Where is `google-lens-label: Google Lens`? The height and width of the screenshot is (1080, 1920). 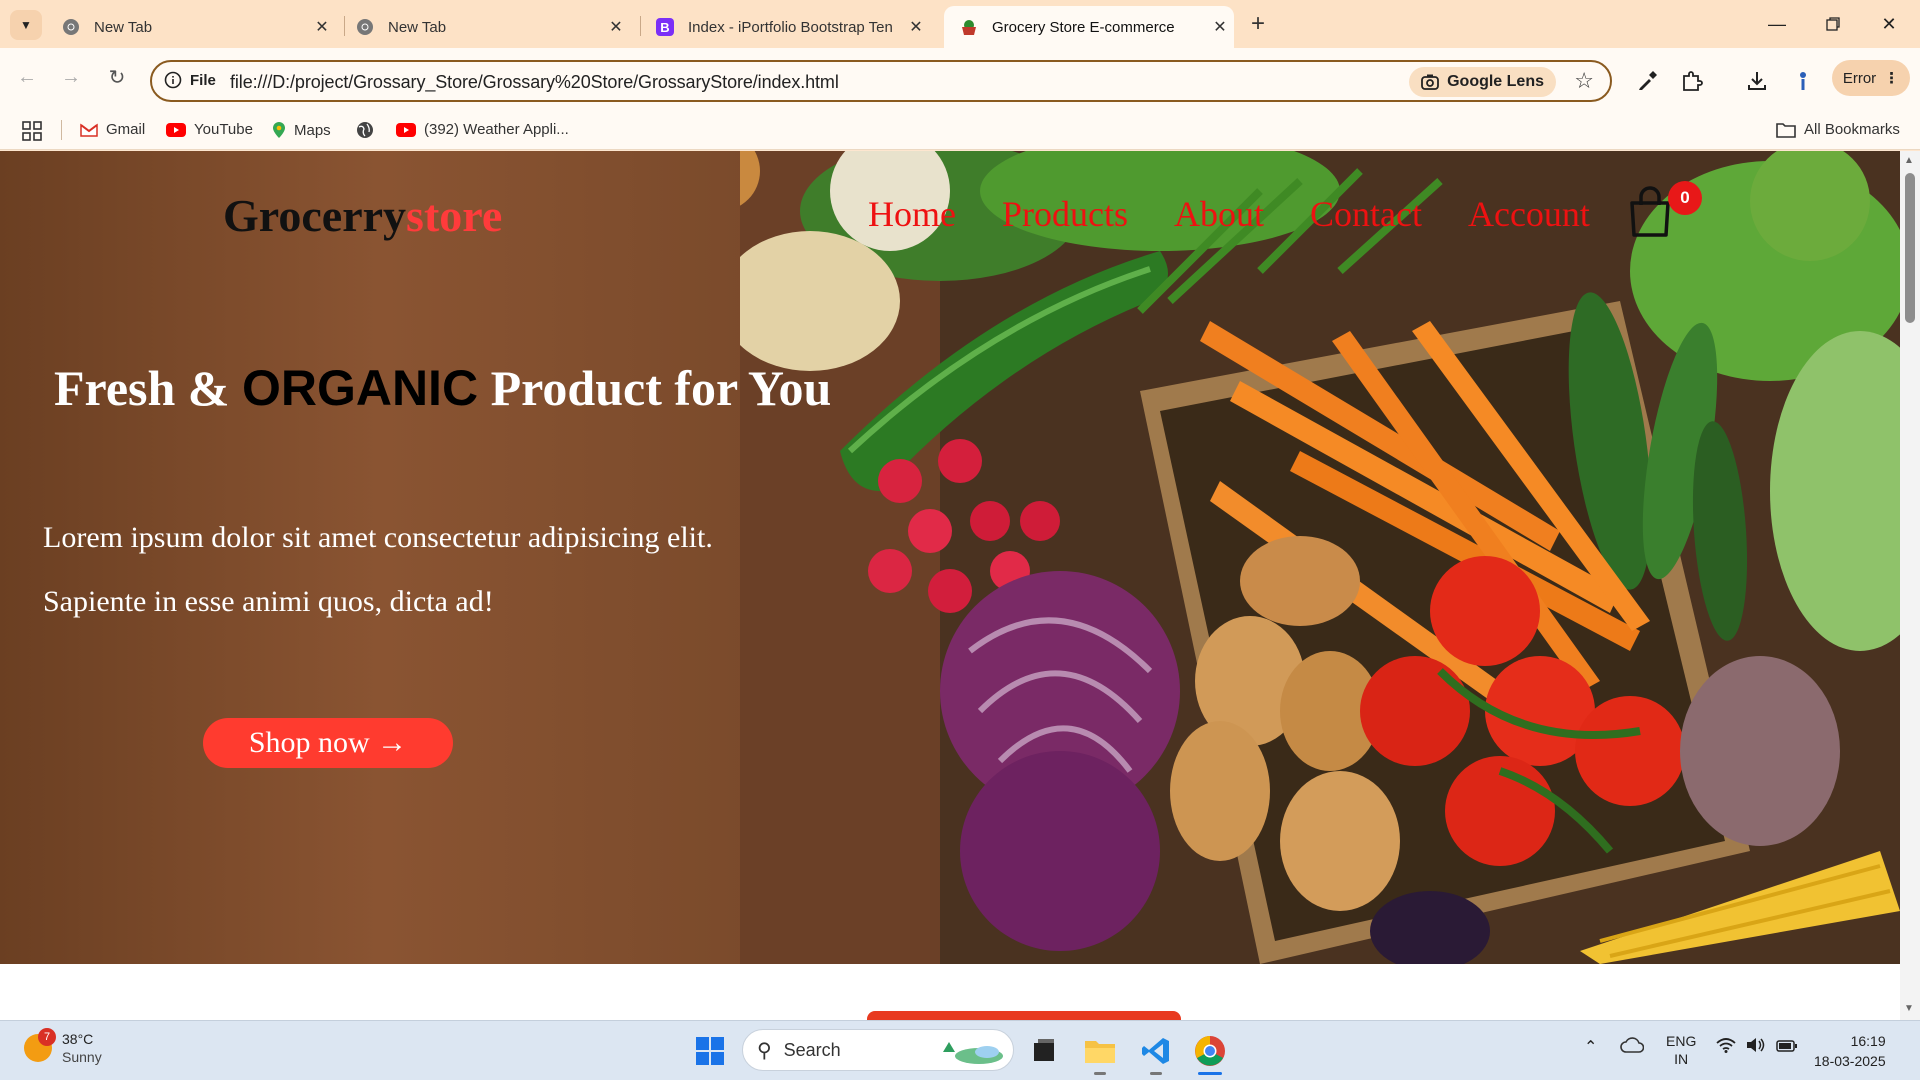
google-lens-label: Google Lens is located at coordinates (1495, 81).